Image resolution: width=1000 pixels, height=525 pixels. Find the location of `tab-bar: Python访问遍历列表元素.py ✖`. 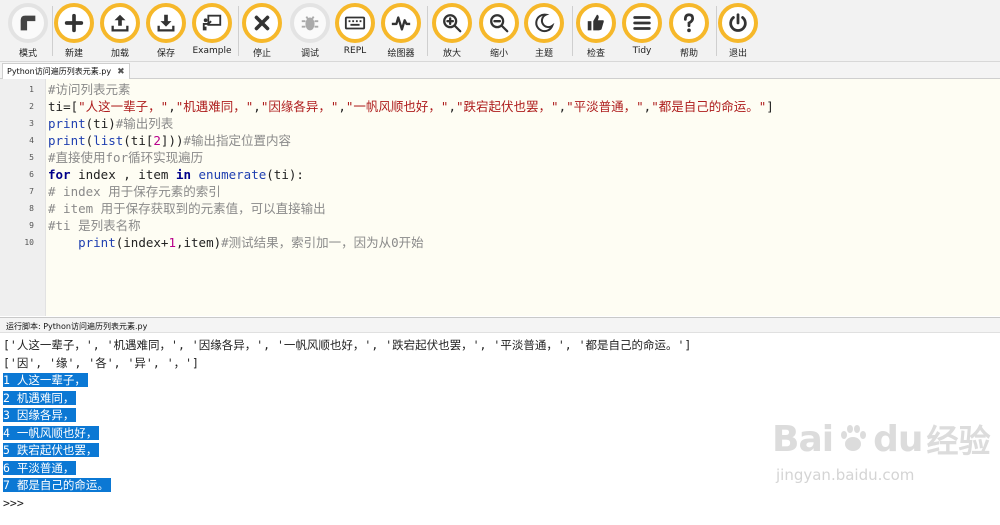

tab-bar: Python访问遍历列表元素.py ✖ is located at coordinates (500, 70).